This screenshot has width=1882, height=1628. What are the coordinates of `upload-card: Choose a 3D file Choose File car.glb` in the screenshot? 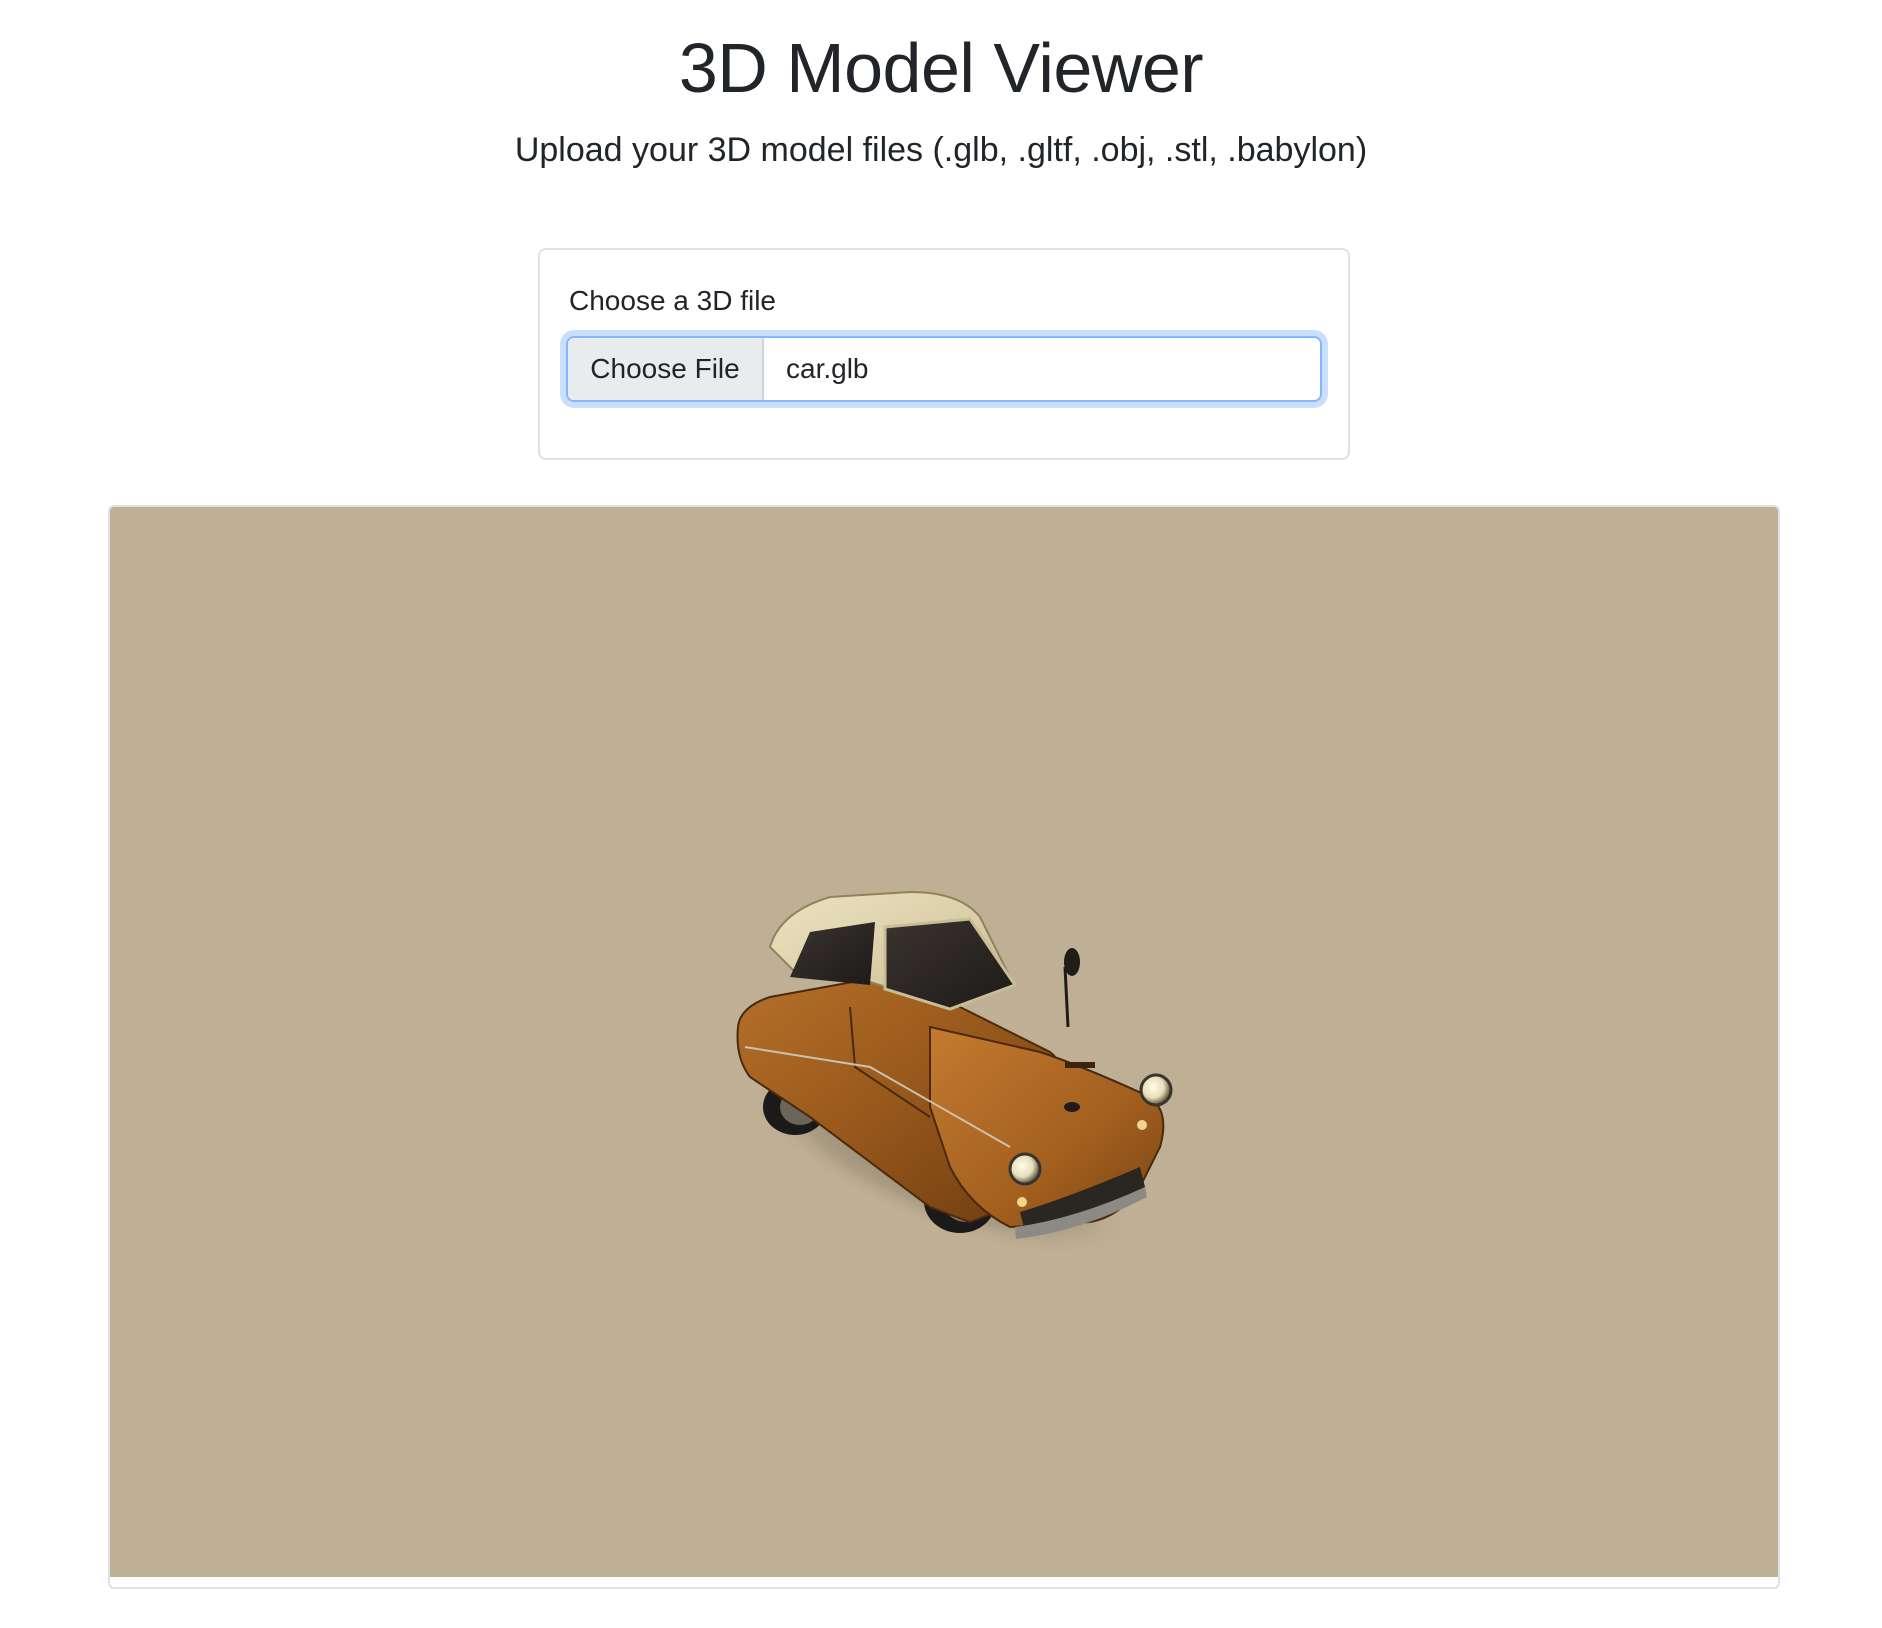 It's located at (944, 354).